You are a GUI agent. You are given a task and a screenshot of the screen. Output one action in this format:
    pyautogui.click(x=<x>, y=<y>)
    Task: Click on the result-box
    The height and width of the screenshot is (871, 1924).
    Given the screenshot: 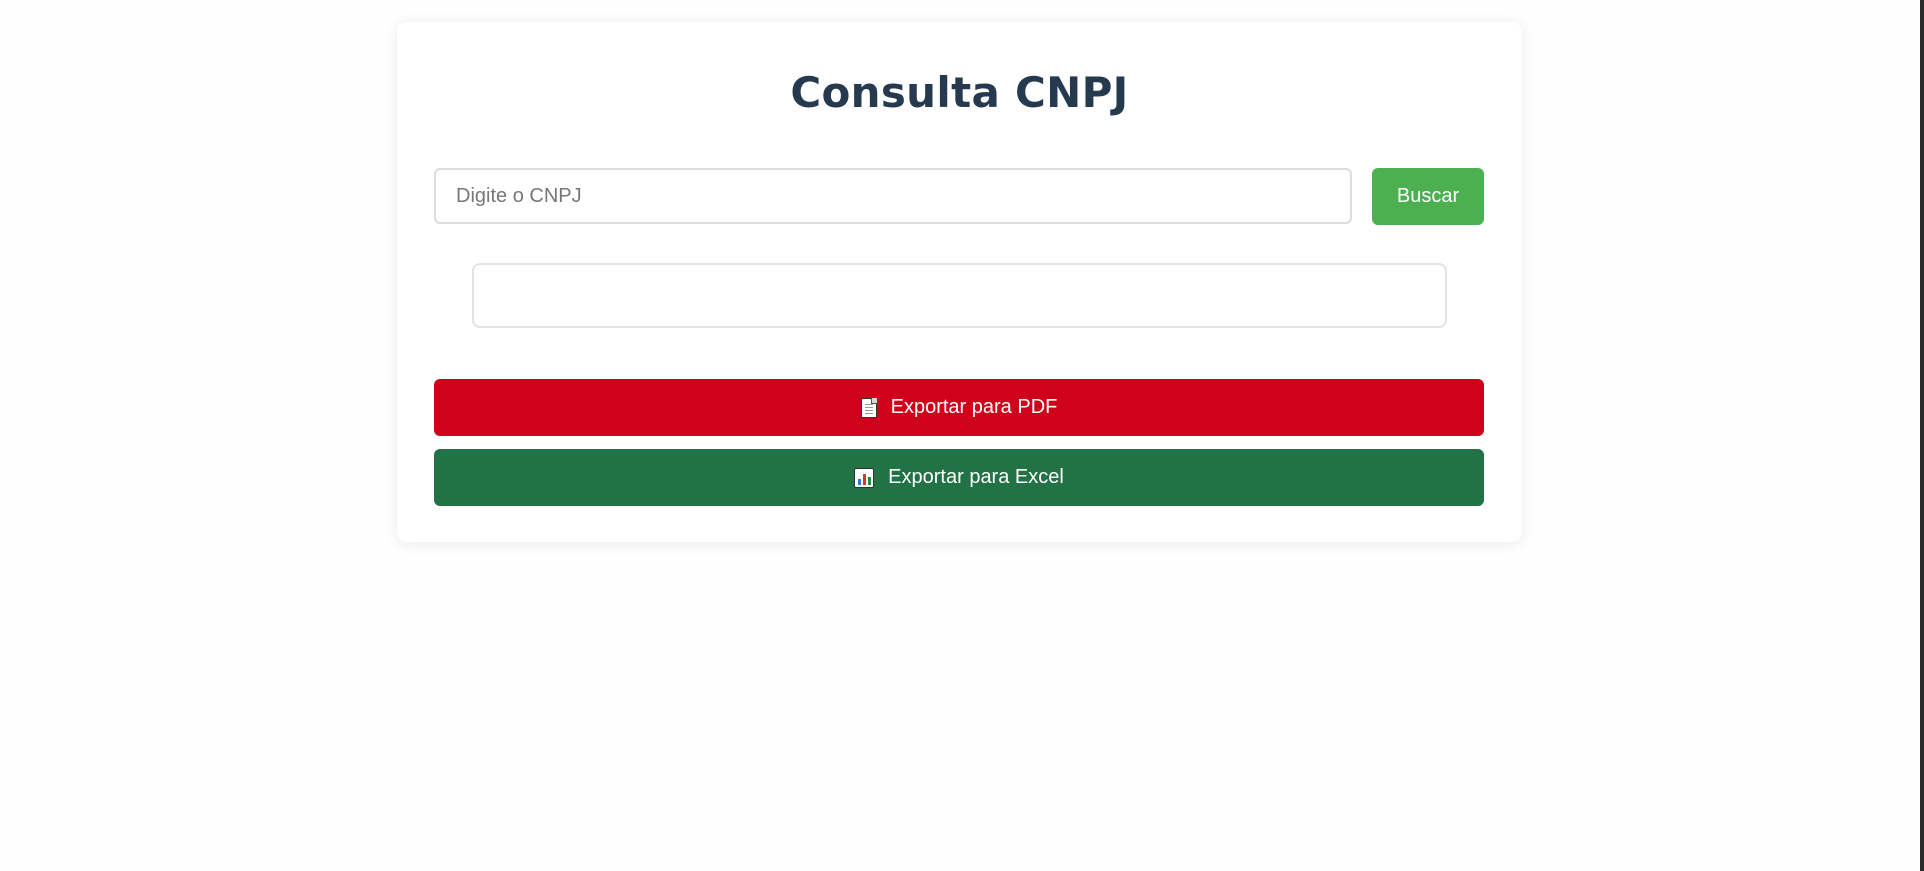 What is the action you would take?
    pyautogui.click(x=959, y=295)
    